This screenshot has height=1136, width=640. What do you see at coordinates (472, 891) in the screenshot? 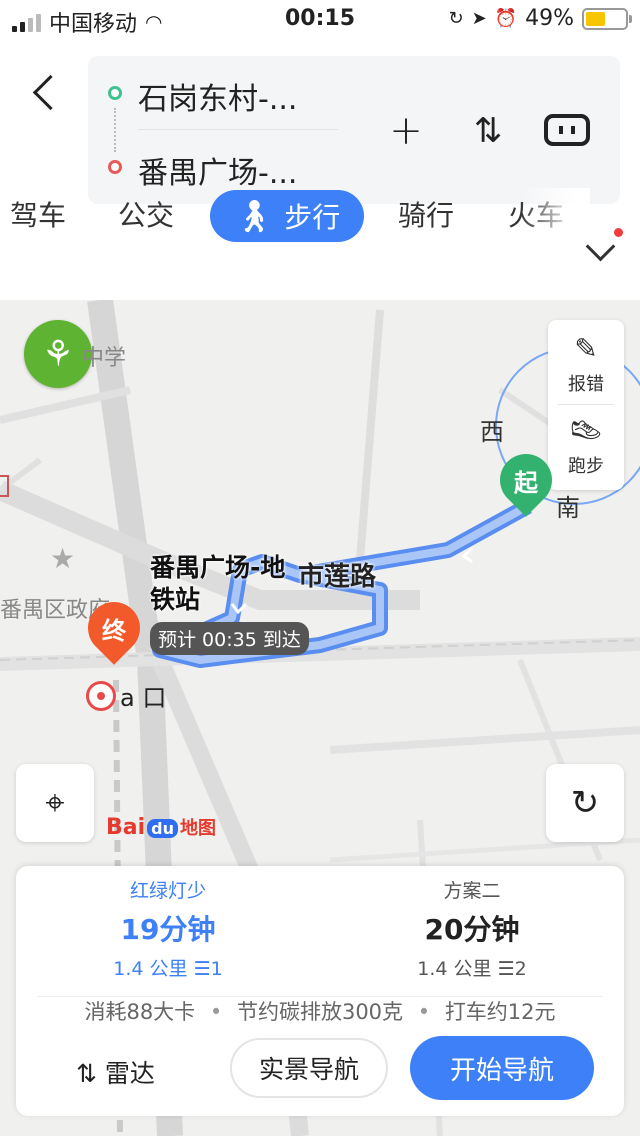
I see `plan-tag: 方案二` at bounding box center [472, 891].